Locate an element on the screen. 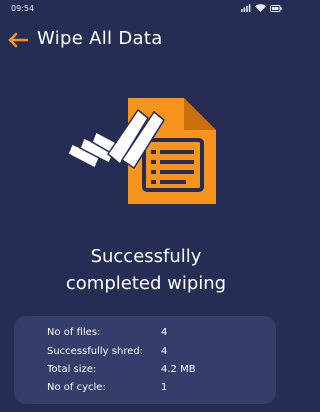 This screenshot has width=320, height=412. status-bar: 09:54 is located at coordinates (146, 9).